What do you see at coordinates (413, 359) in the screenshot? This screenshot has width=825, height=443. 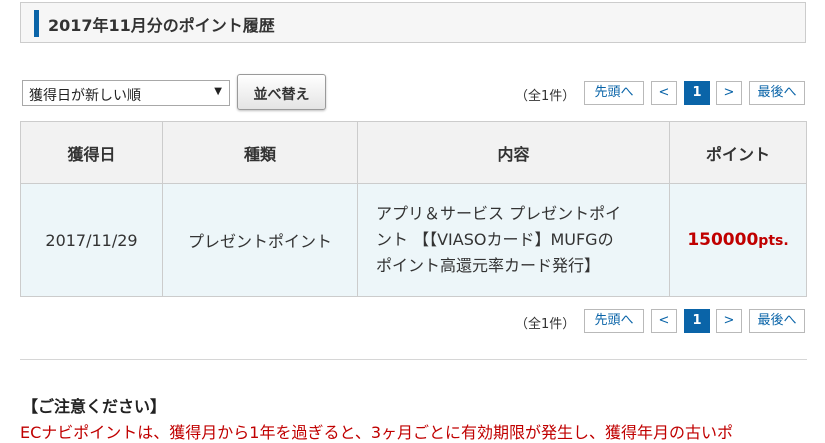 I see `section-divider` at bounding box center [413, 359].